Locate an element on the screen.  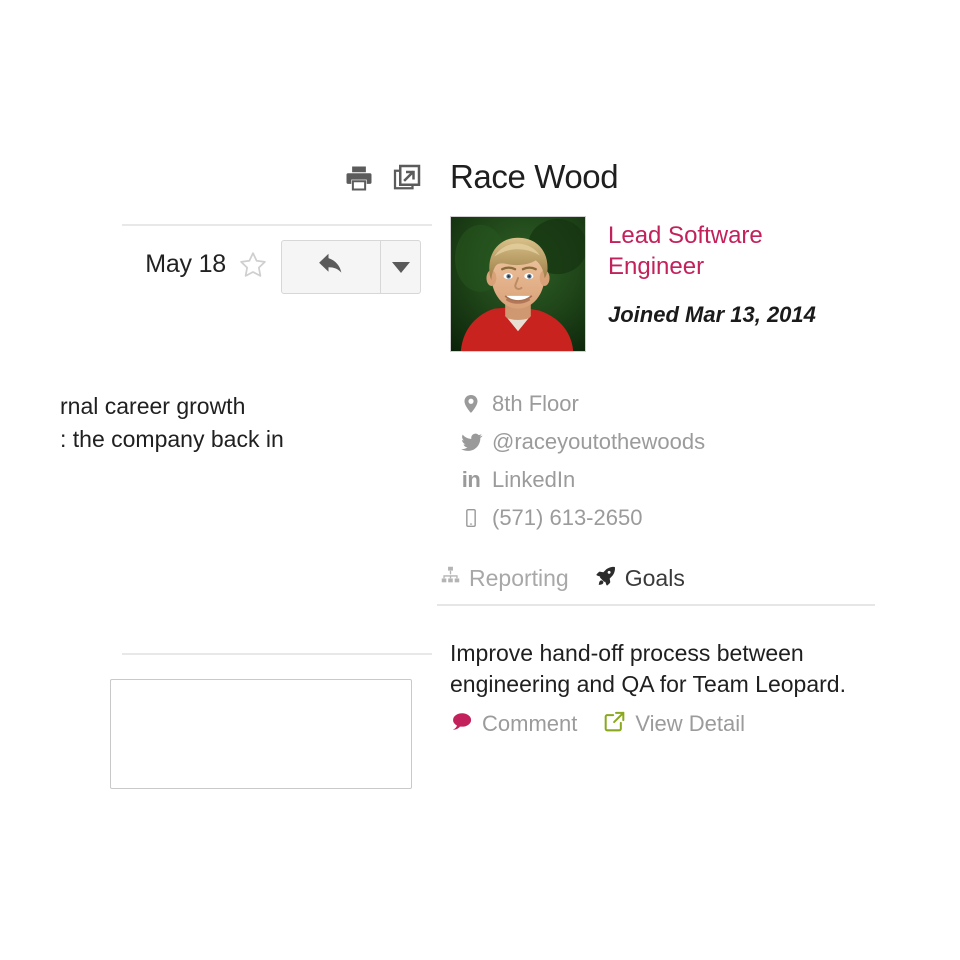
comment-button: Comment is located at coordinates (513, 724).